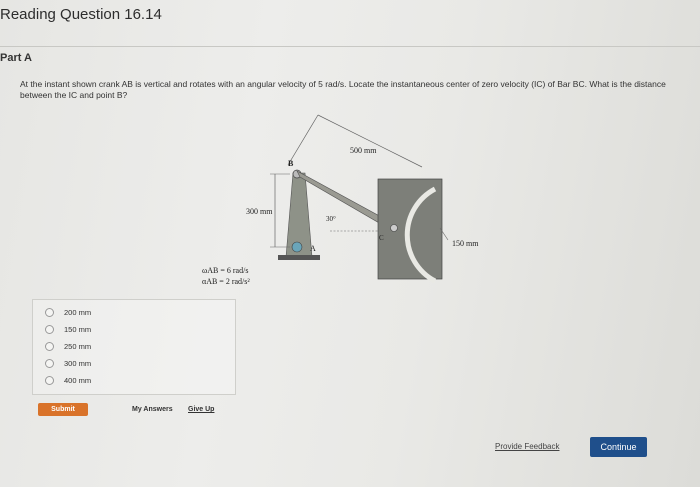 Image resolution: width=700 pixels, height=487 pixels. What do you see at coordinates (63, 409) in the screenshot?
I see `submit-button: Submit` at bounding box center [63, 409].